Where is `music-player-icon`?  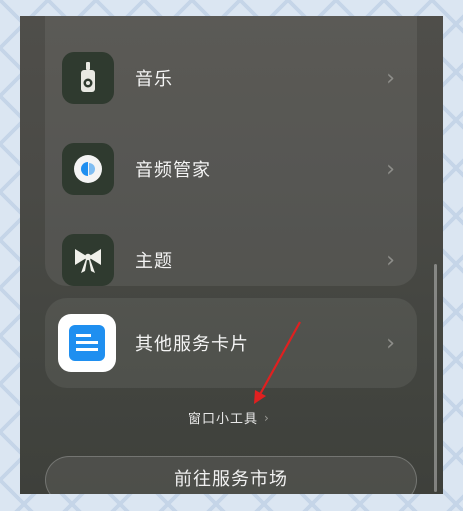 music-player-icon is located at coordinates (88, 78).